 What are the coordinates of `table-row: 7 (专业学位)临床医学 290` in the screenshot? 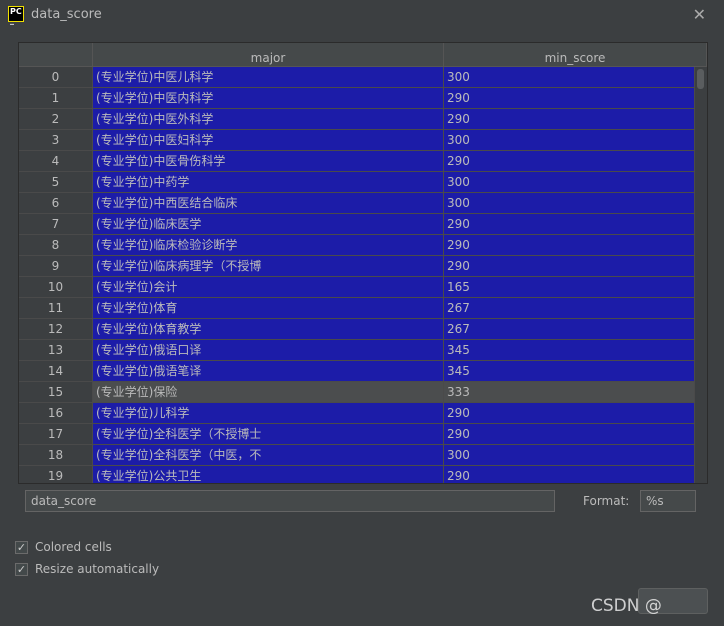 It's located at (357, 224).